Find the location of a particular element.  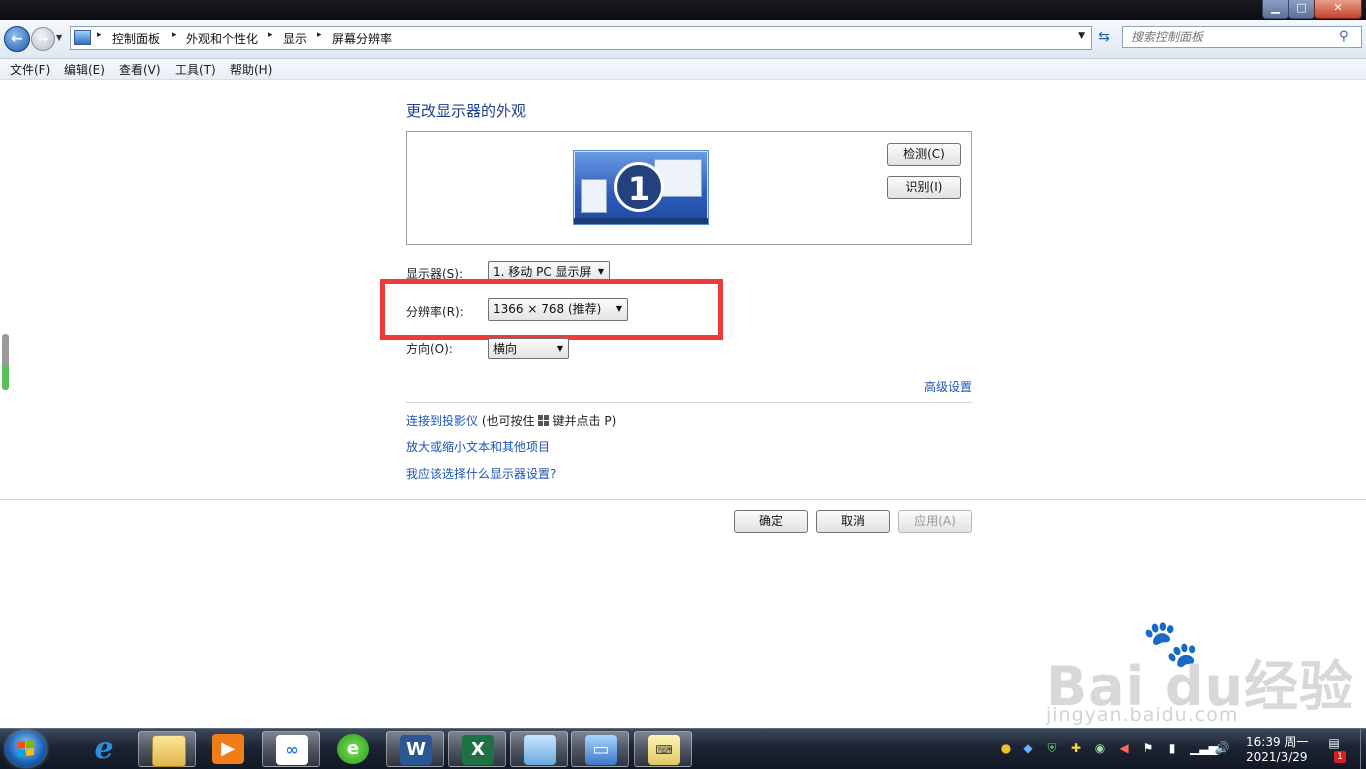

search-icon: ⚲ is located at coordinates (1347, 37).